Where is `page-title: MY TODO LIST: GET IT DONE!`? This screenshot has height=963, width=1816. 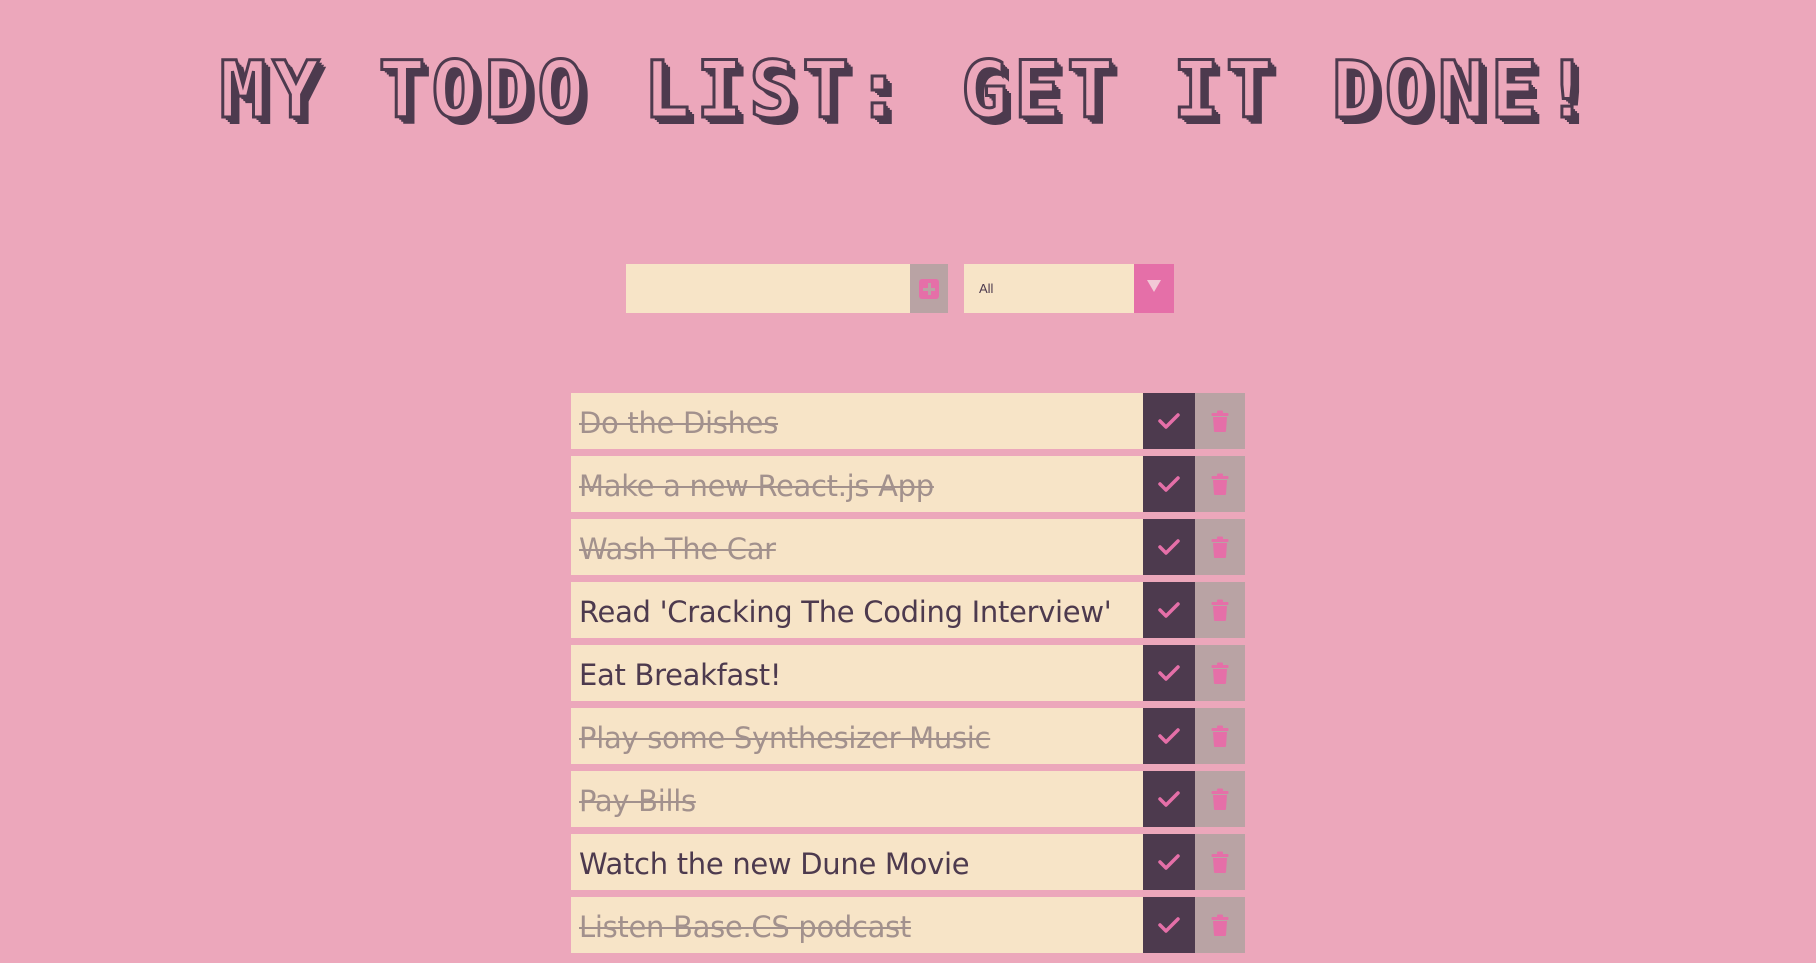
page-title: MY TODO LIST: GET IT DONE! is located at coordinates (907, 91).